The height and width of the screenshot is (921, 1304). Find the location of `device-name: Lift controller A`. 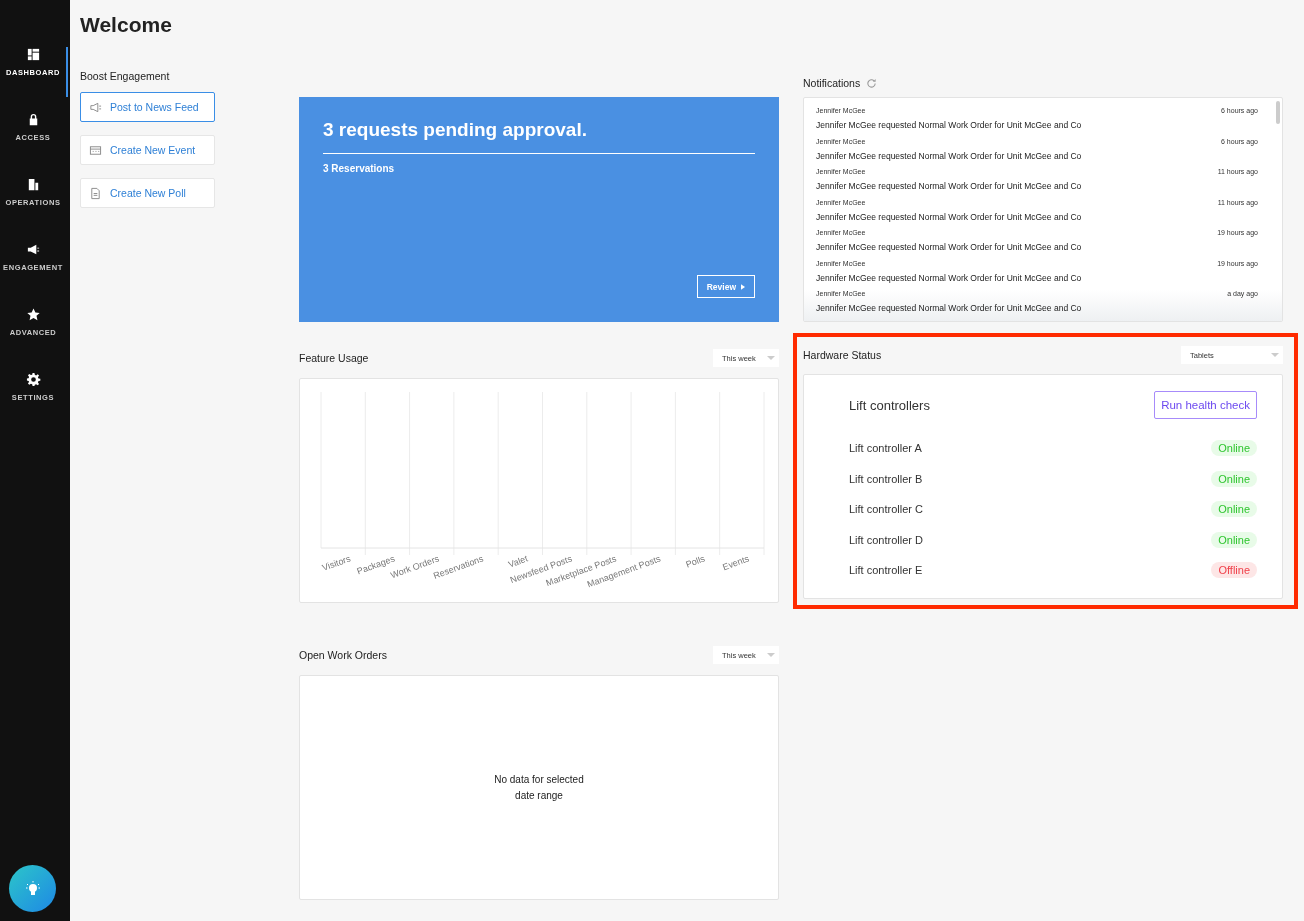

device-name: Lift controller A is located at coordinates (885, 448).